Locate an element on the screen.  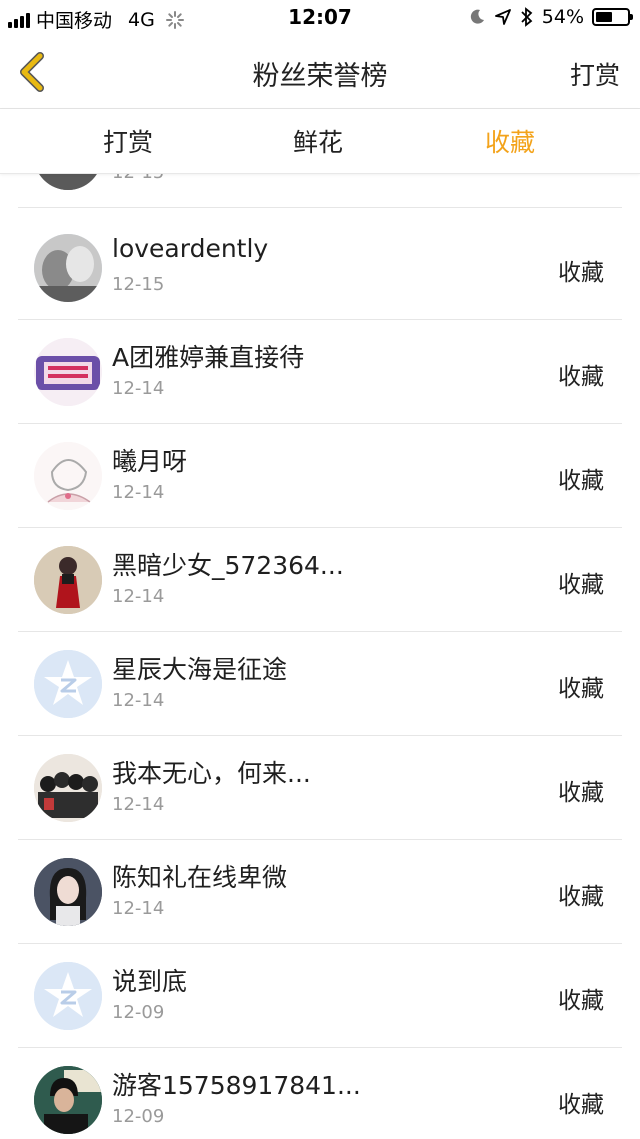
list-item: 陈知礼在线卑微 12-14 收藏 is located at coordinates (320, 892).